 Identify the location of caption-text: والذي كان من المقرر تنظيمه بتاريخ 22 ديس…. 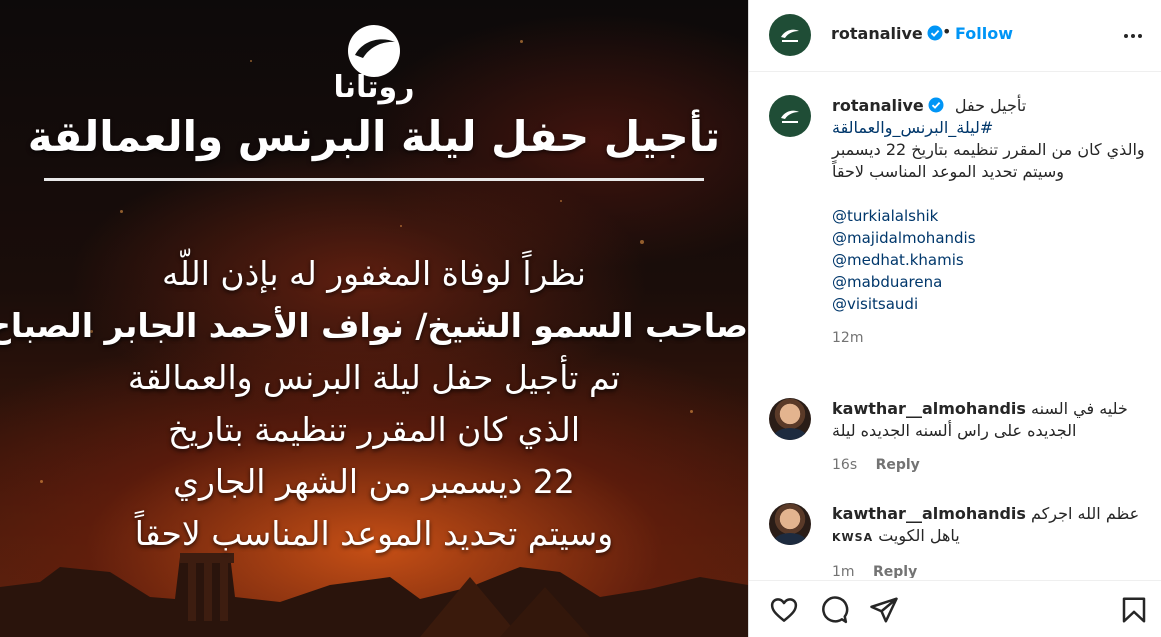
(988, 149).